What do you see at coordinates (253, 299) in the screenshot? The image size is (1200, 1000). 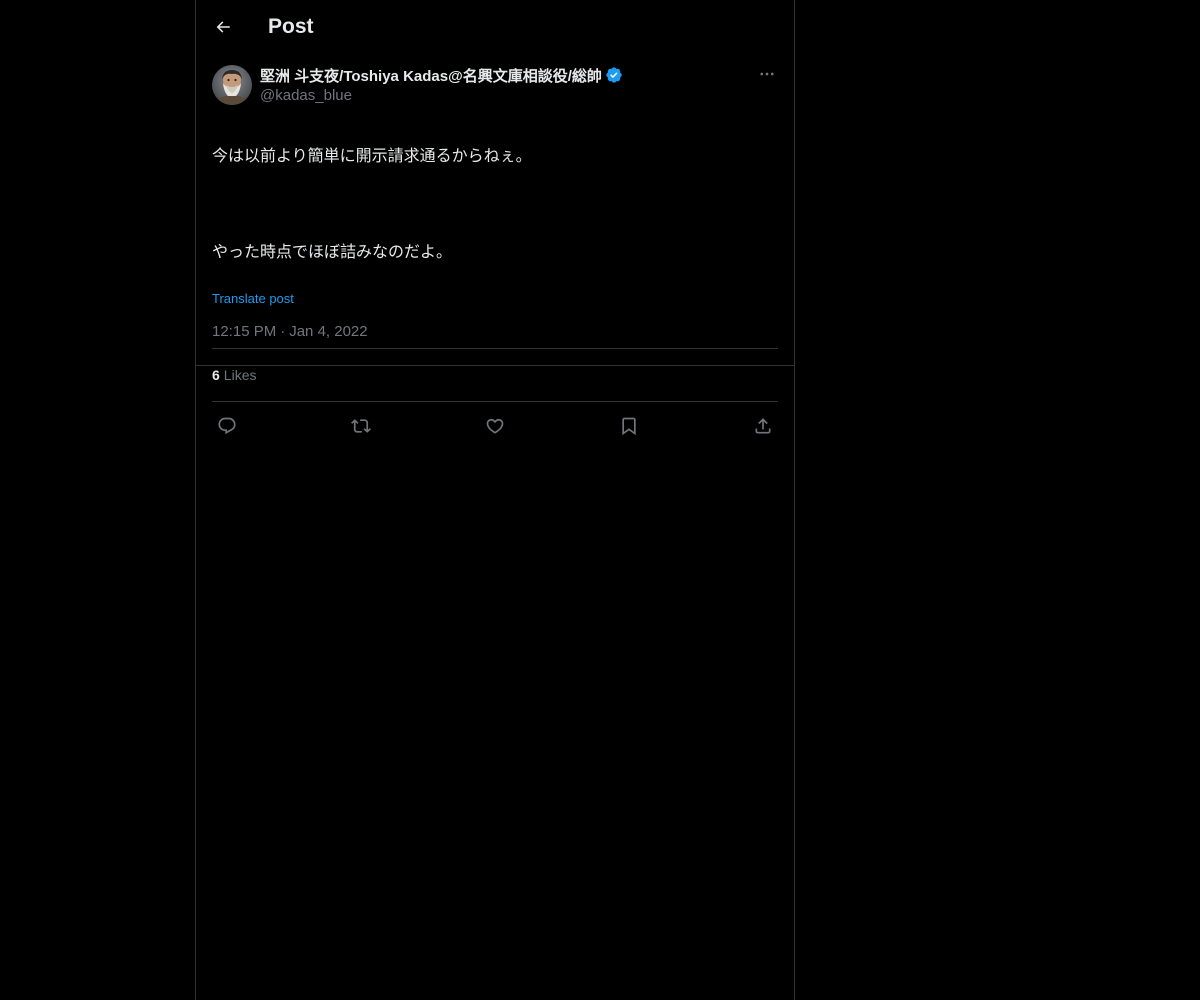 I see `translate-post-link: Translate post` at bounding box center [253, 299].